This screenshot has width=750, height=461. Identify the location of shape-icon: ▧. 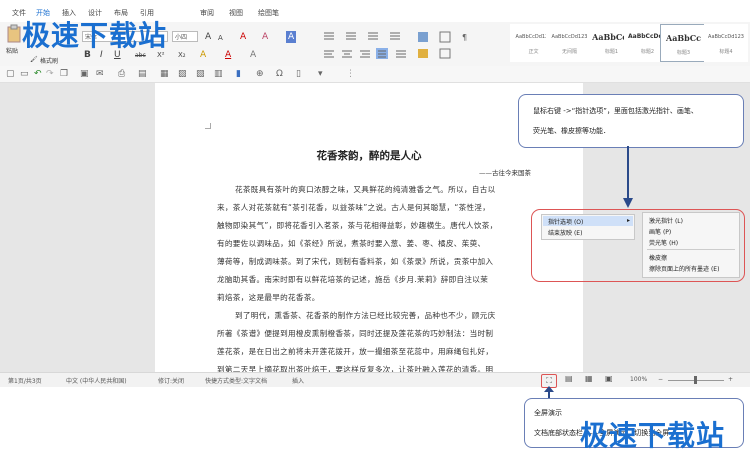
(200, 74).